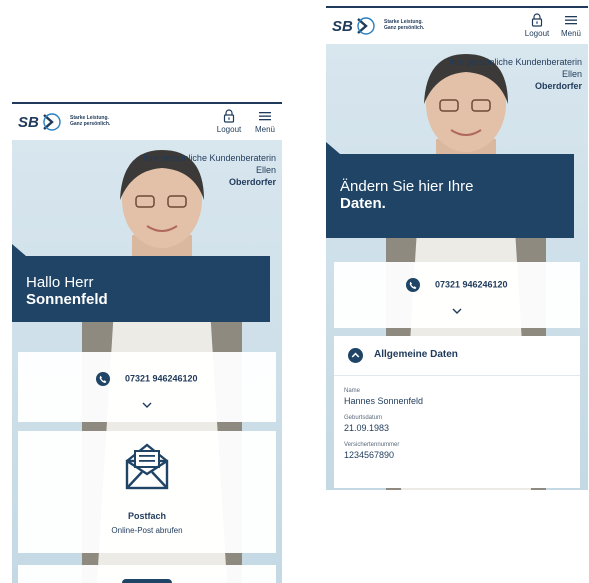 This screenshot has height=583, width=589. What do you see at coordinates (369, 455) in the screenshot?
I see `field-value-insurance-number: 1234567890` at bounding box center [369, 455].